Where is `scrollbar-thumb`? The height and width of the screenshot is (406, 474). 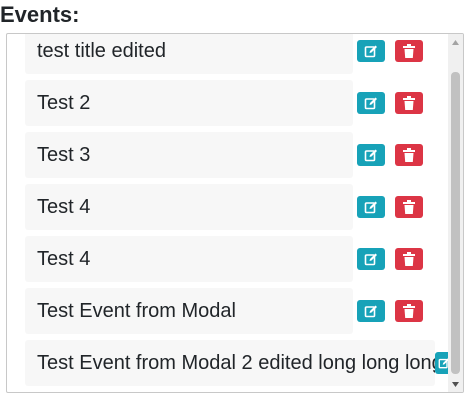 scrollbar-thumb is located at coordinates (455, 223).